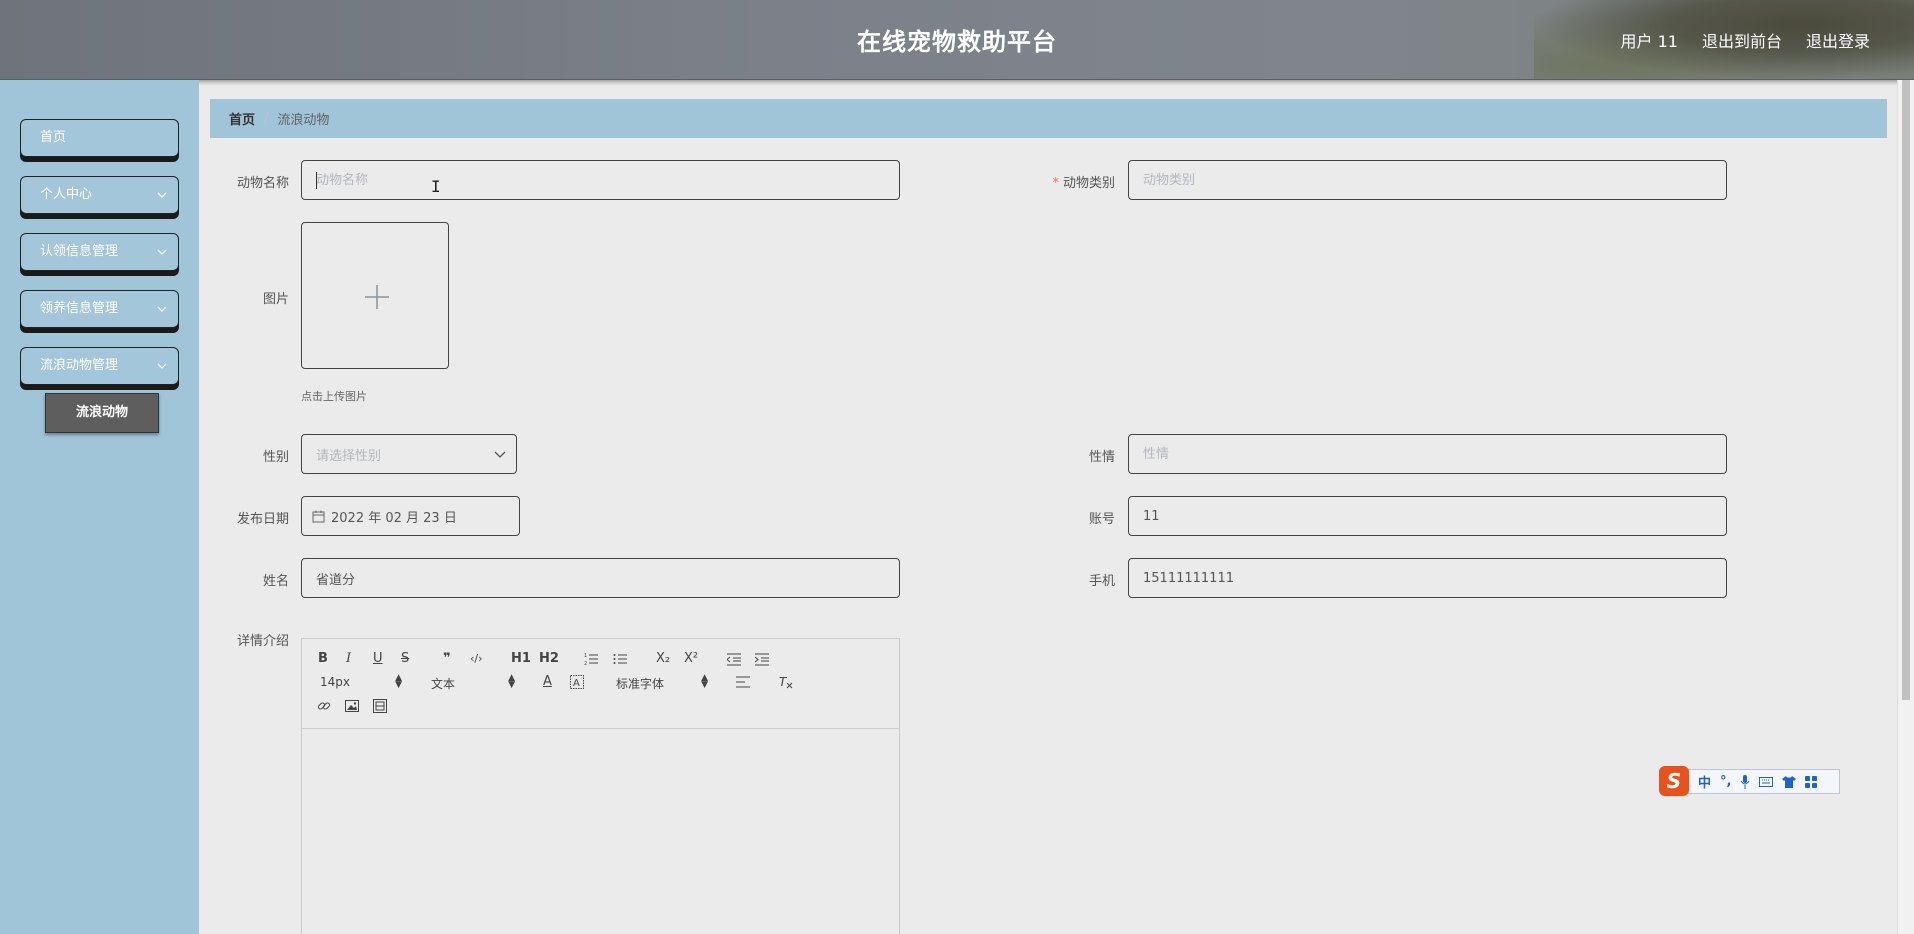  Describe the element at coordinates (585, 656) in the screenshot. I see `svg-text: 1` at that location.